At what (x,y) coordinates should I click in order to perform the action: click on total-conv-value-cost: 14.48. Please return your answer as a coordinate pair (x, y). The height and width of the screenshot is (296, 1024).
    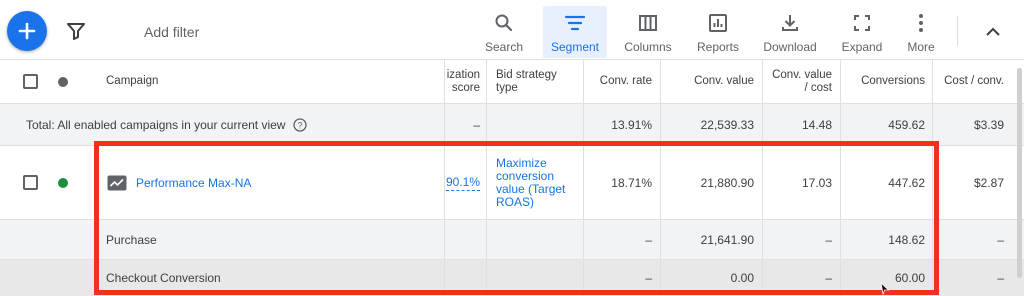
    Looking at the image, I should click on (816, 124).